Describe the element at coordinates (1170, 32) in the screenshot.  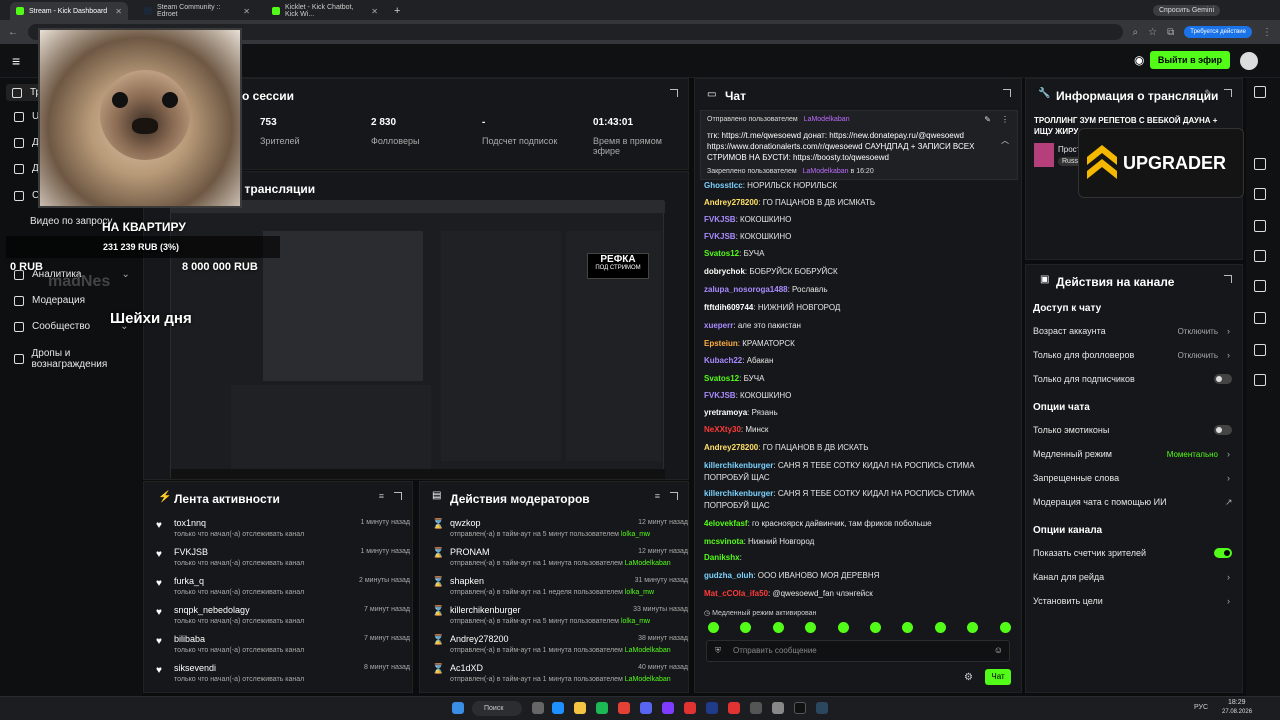
I see `extensions-icon: ⧉` at that location.